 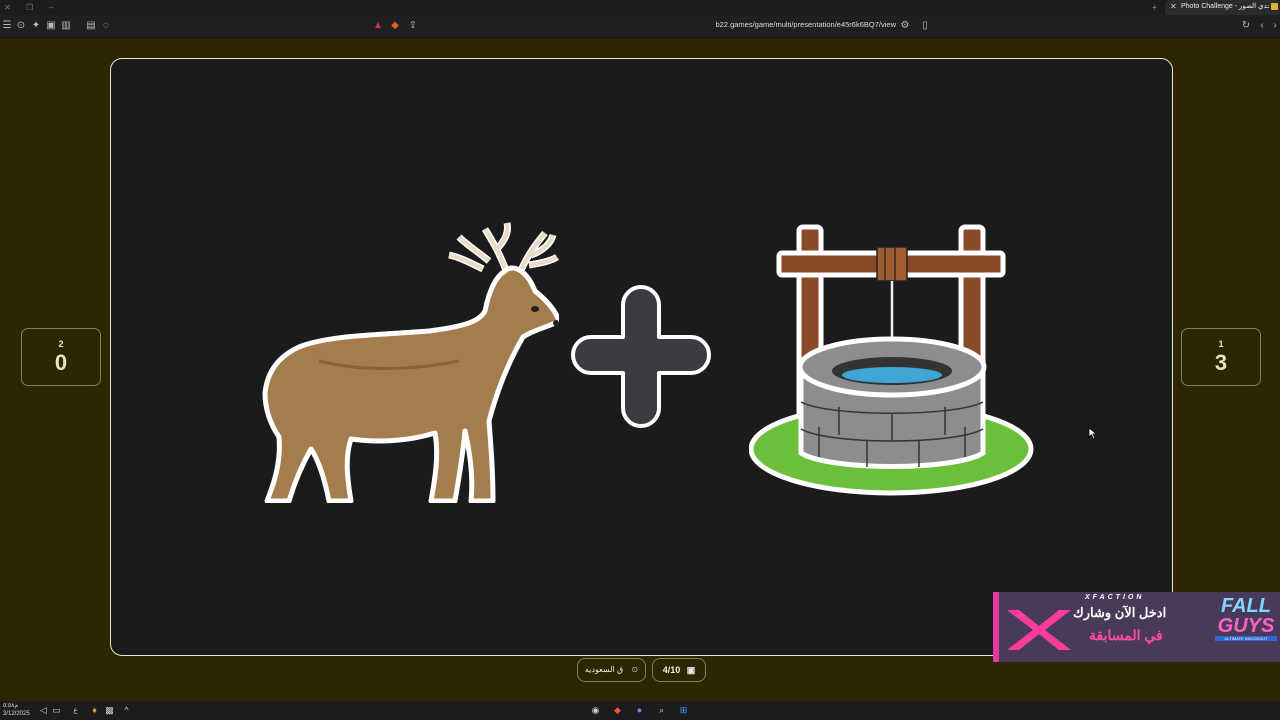 What do you see at coordinates (51, 7) in the screenshot?
I see `window-minimize-icon: –` at bounding box center [51, 7].